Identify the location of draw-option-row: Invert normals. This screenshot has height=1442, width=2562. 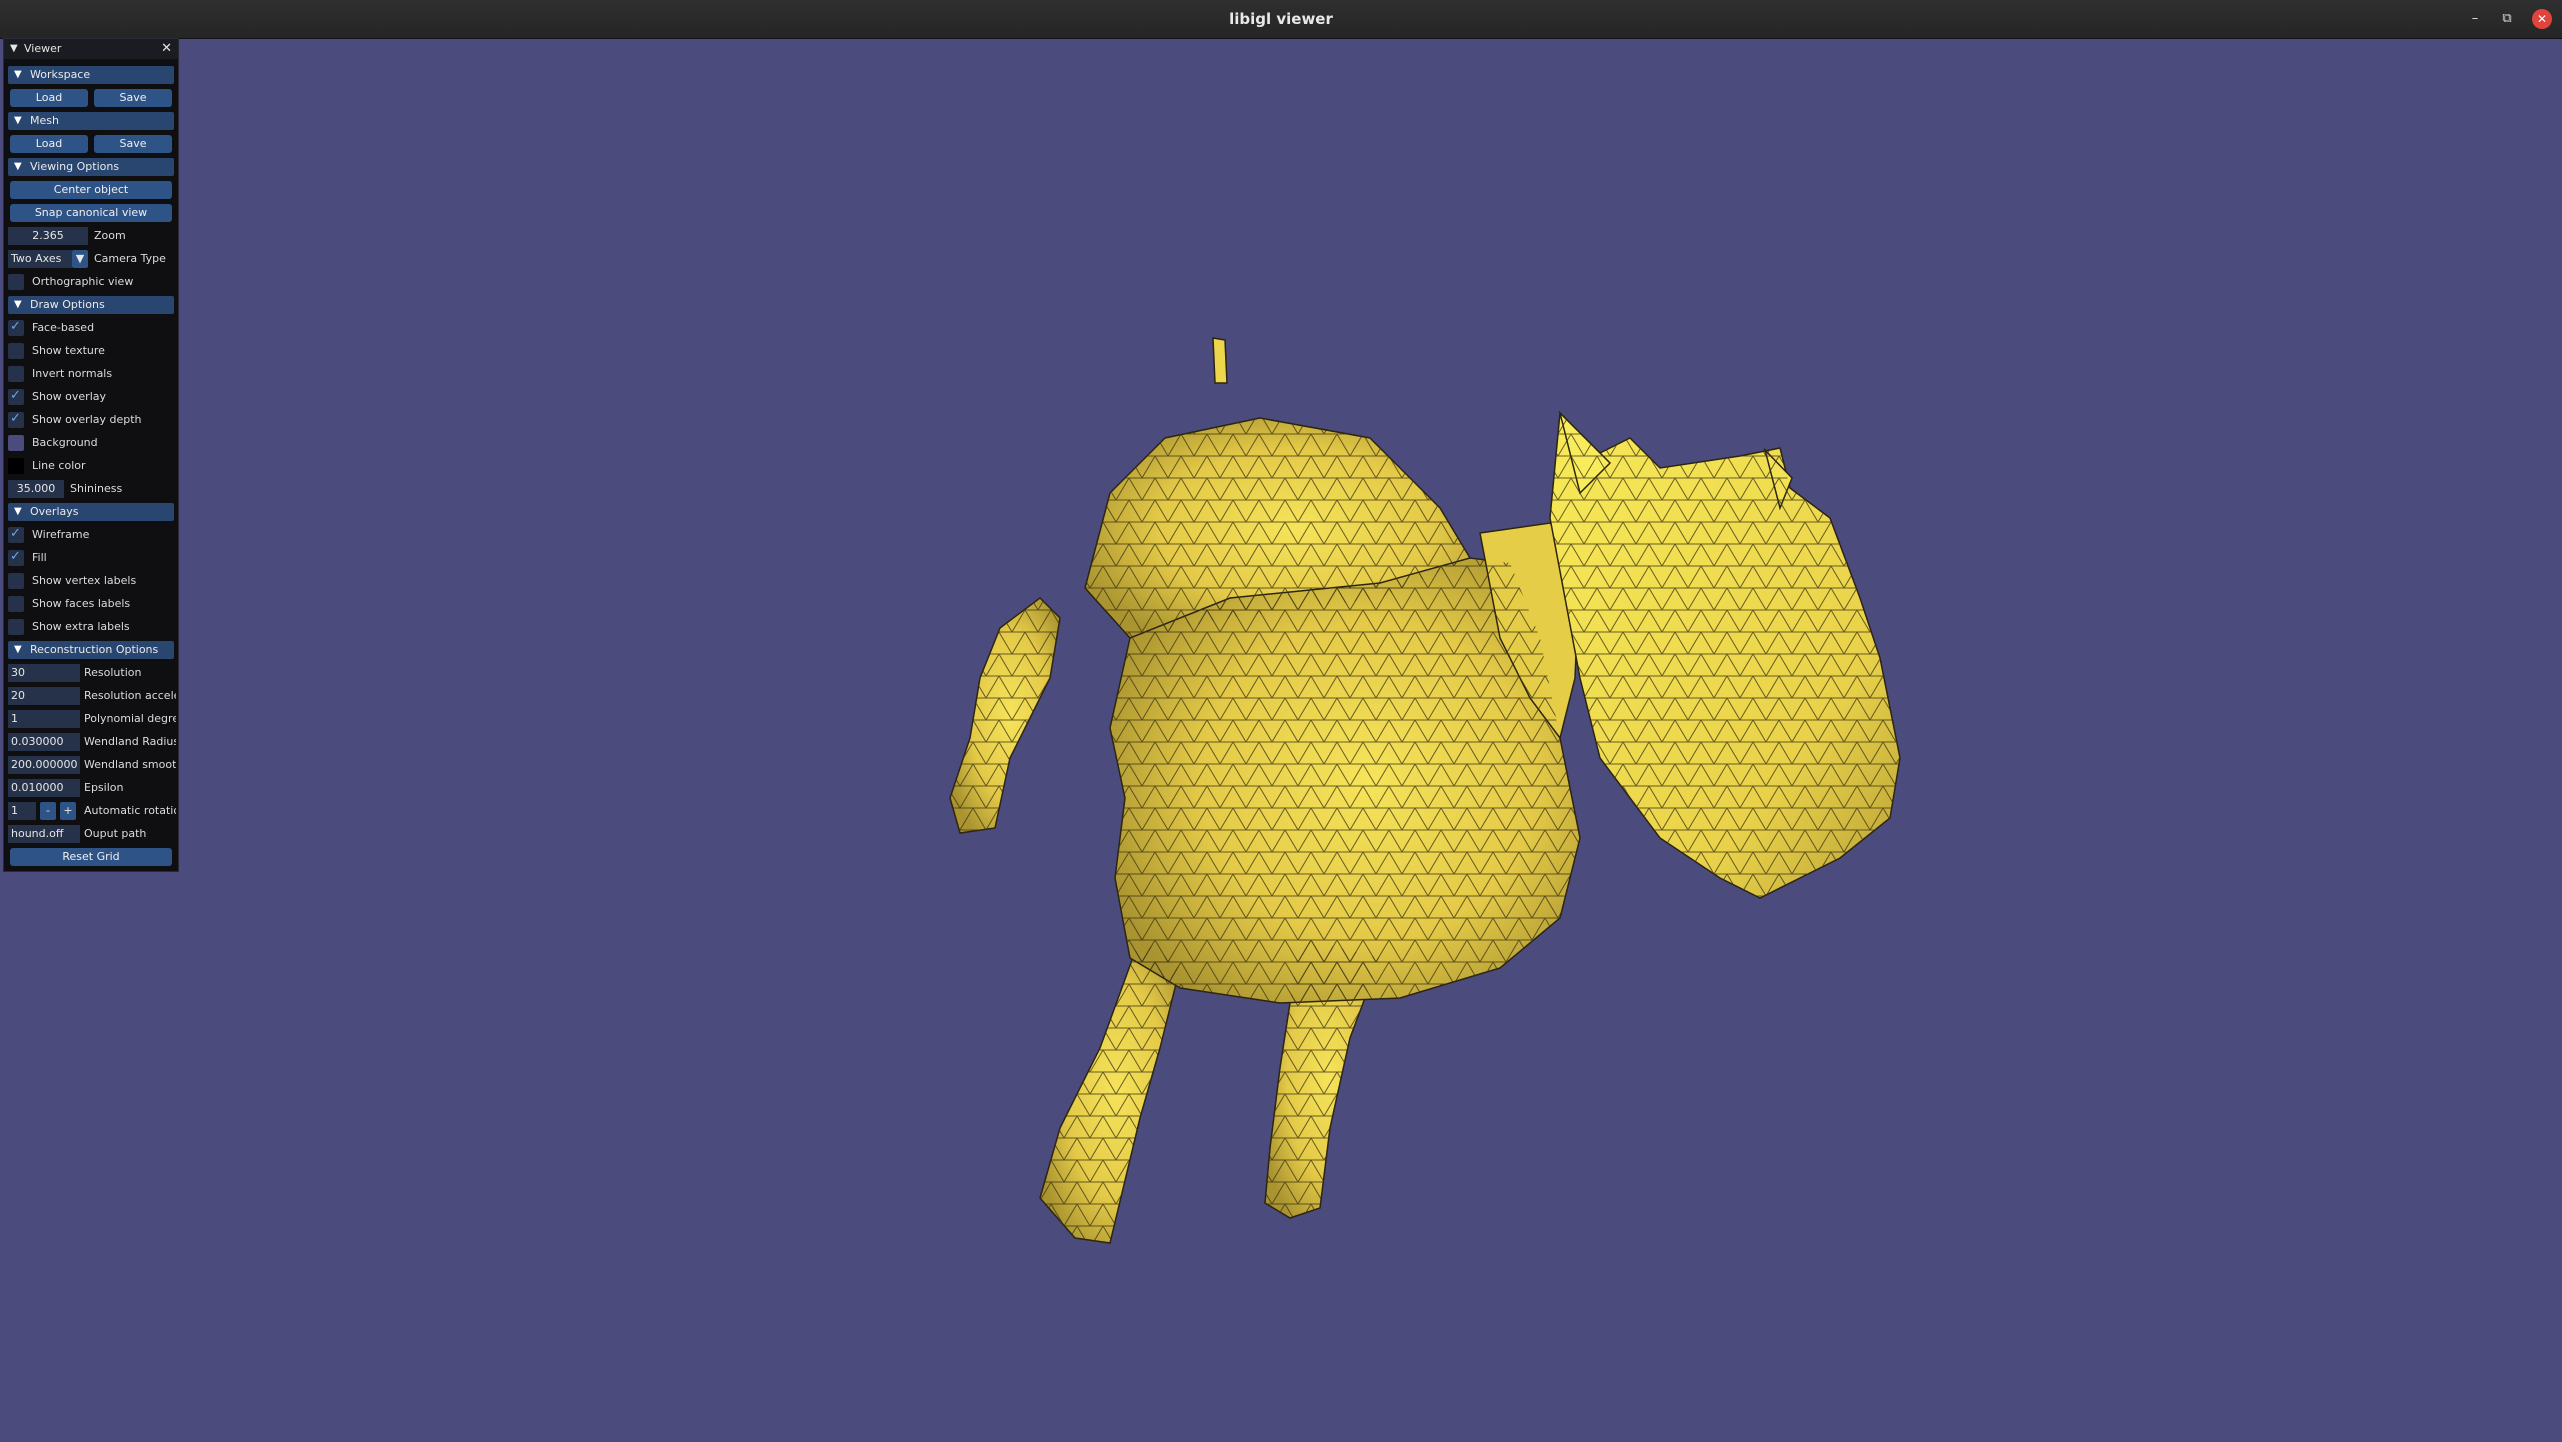
(91, 374).